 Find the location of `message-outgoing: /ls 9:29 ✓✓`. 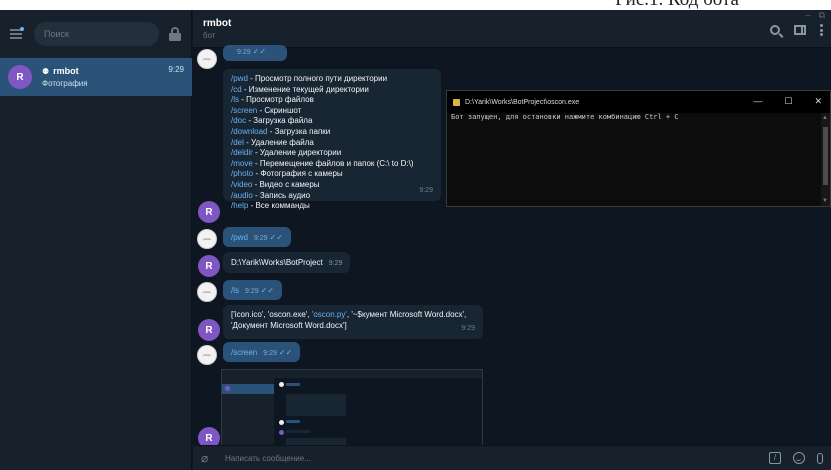

message-outgoing: /ls 9:29 ✓✓ is located at coordinates (253, 290).